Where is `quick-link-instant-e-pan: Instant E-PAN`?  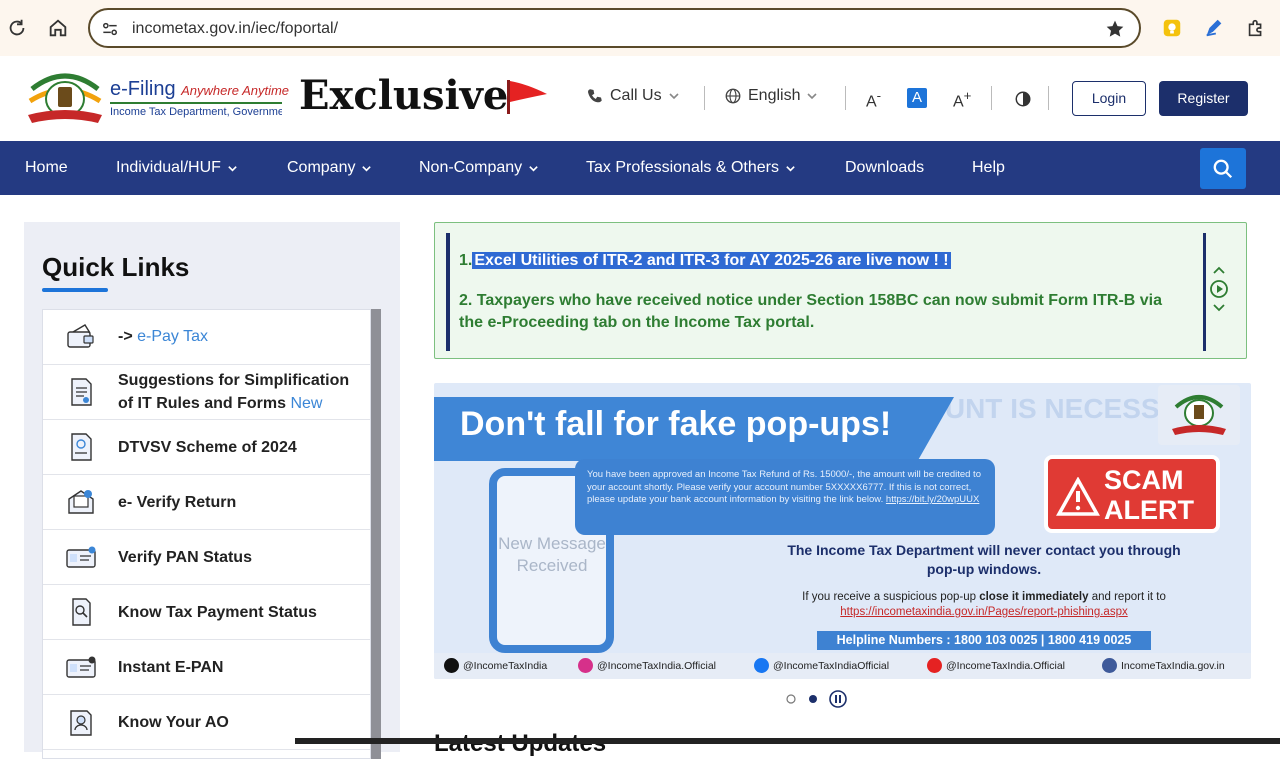
quick-link-instant-e-pan: Instant E-PAN is located at coordinates (206, 667).